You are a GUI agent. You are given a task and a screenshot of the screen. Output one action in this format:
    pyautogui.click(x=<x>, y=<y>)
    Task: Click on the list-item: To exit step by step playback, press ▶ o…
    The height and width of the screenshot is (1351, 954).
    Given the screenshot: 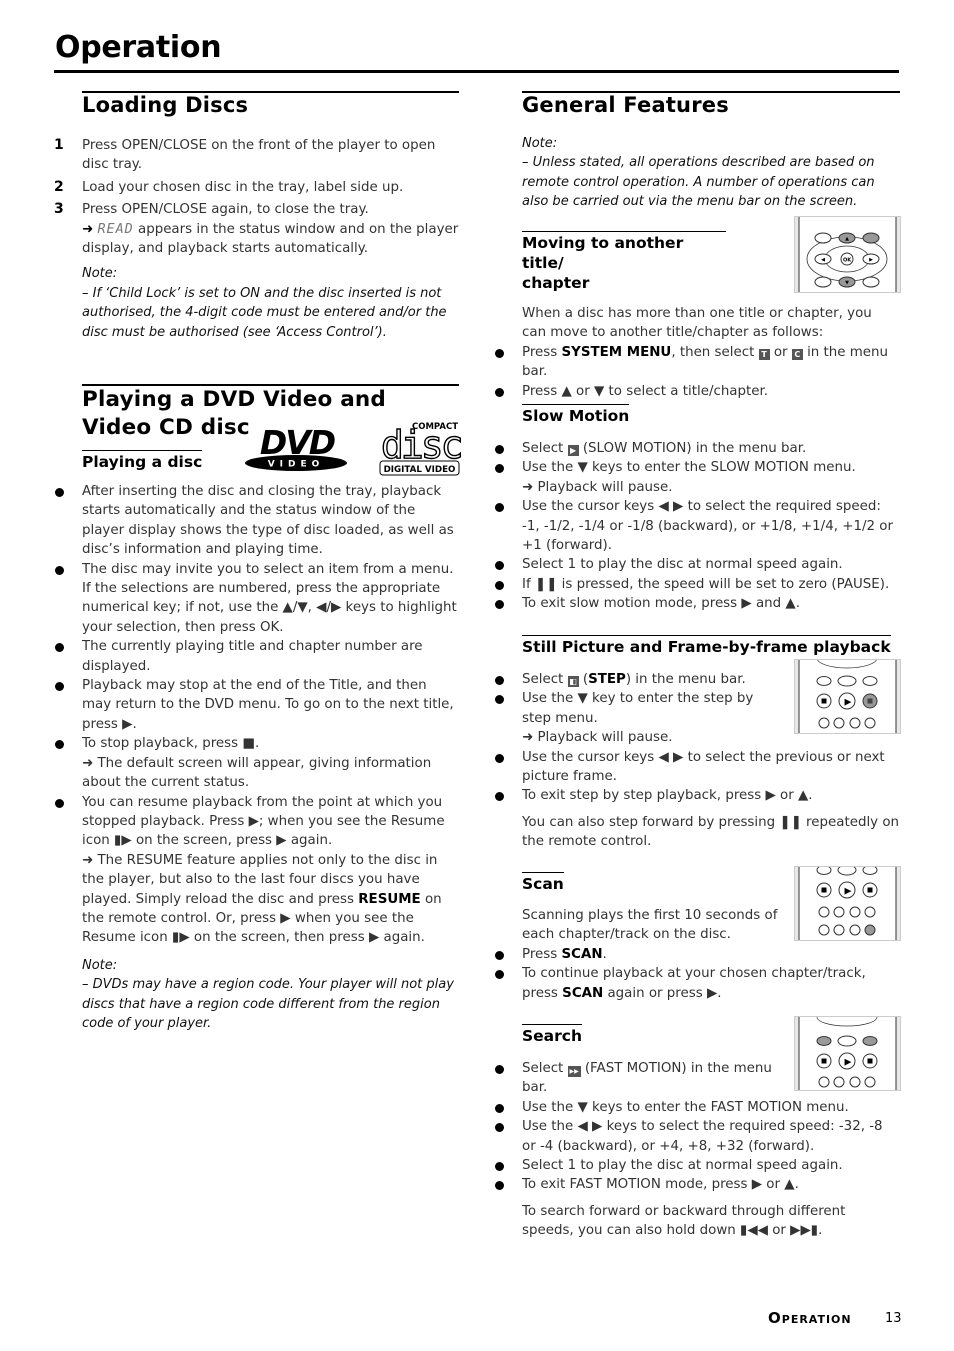 What is the action you would take?
    pyautogui.click(x=697, y=795)
    